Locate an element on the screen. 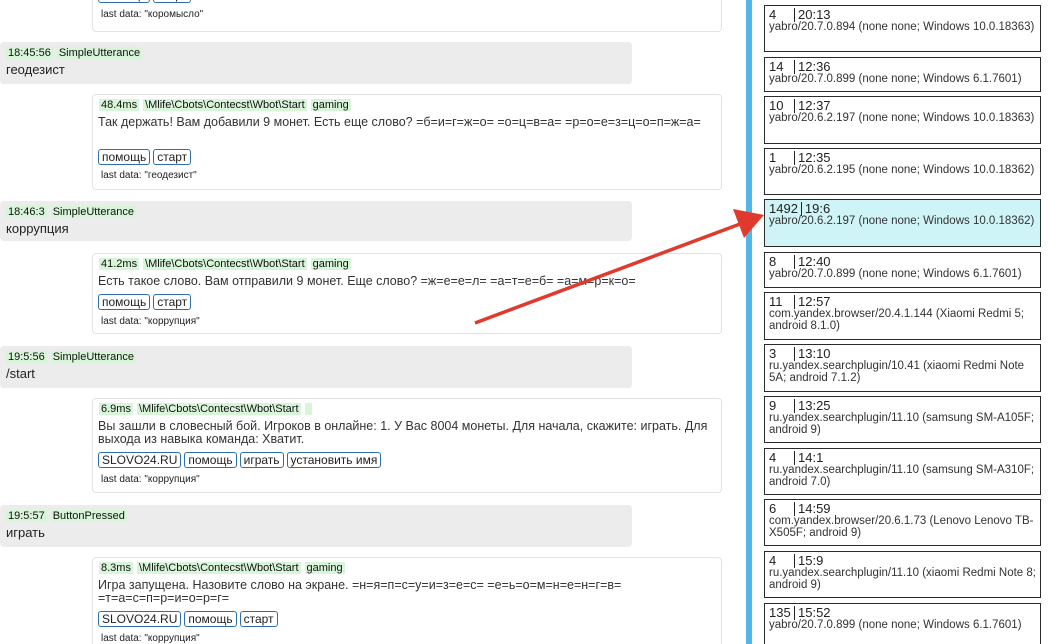 The width and height of the screenshot is (1051, 644). session-time: 15:52 is located at coordinates (814, 612).